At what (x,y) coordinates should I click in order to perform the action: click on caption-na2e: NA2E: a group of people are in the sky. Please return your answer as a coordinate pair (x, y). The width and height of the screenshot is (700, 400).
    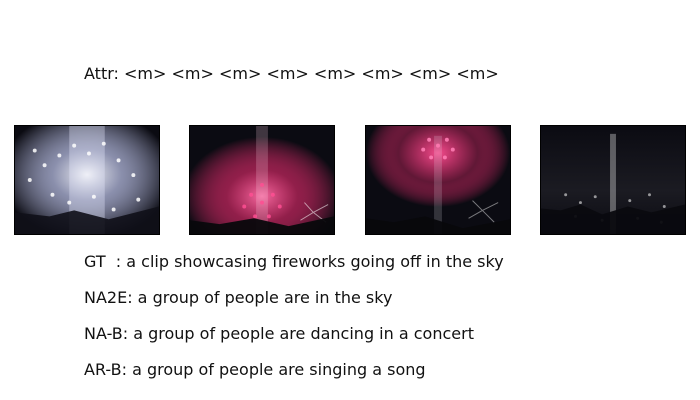
    Looking at the image, I should click on (238, 297).